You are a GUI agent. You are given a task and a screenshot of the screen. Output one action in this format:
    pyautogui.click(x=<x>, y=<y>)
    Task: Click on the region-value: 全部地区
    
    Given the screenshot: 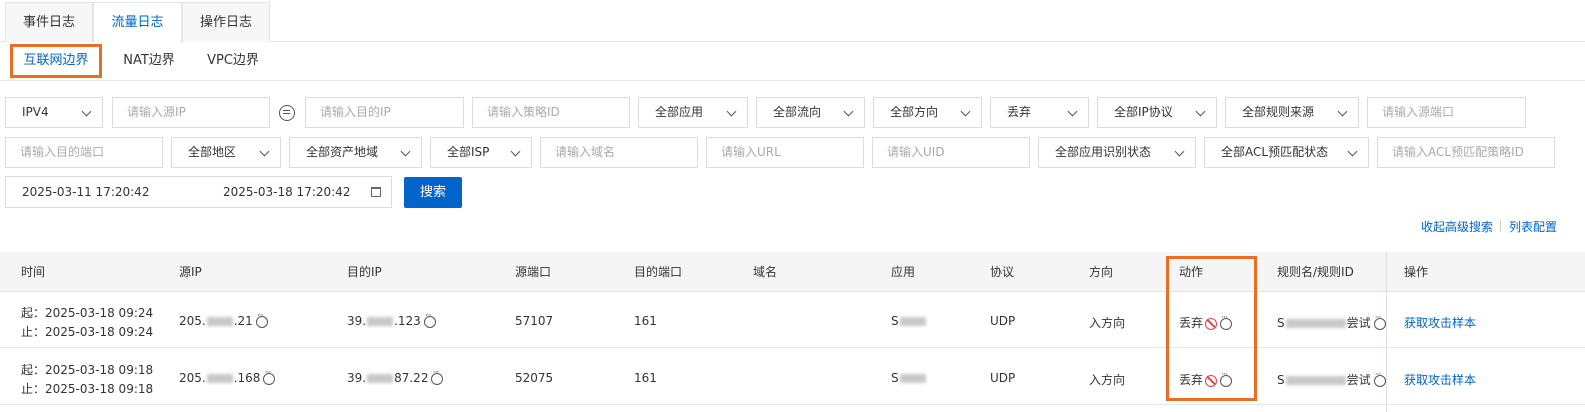 What is the action you would take?
    pyautogui.click(x=212, y=152)
    